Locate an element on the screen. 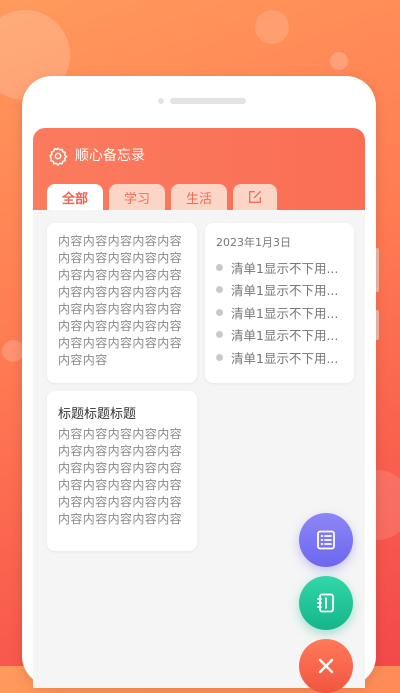  edit-icon is located at coordinates (255, 197).